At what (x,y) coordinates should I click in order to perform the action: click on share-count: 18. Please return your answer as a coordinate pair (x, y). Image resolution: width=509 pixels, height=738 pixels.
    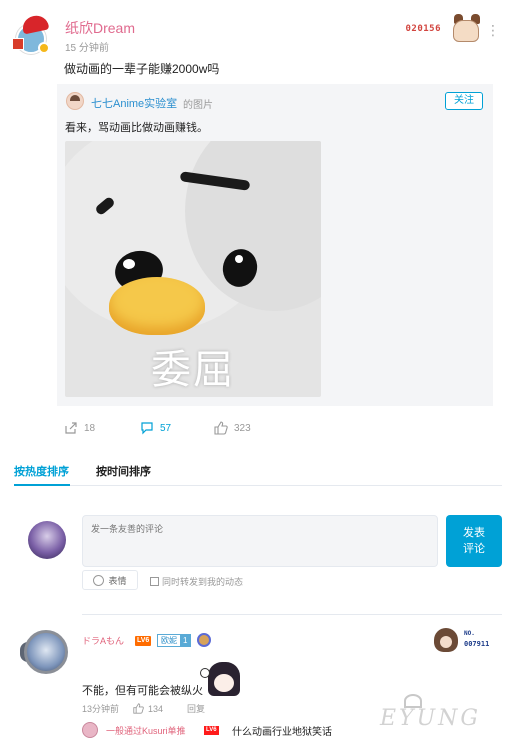
    Looking at the image, I should click on (90, 428).